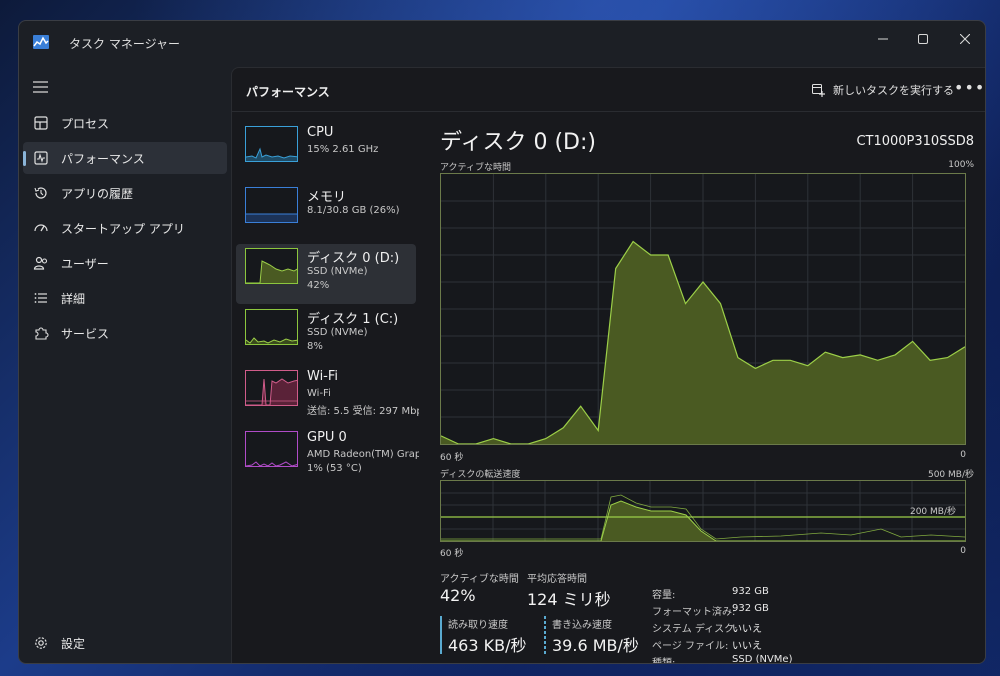 This screenshot has width=1000, height=676. I want to click on list-icon, so click(40, 298).